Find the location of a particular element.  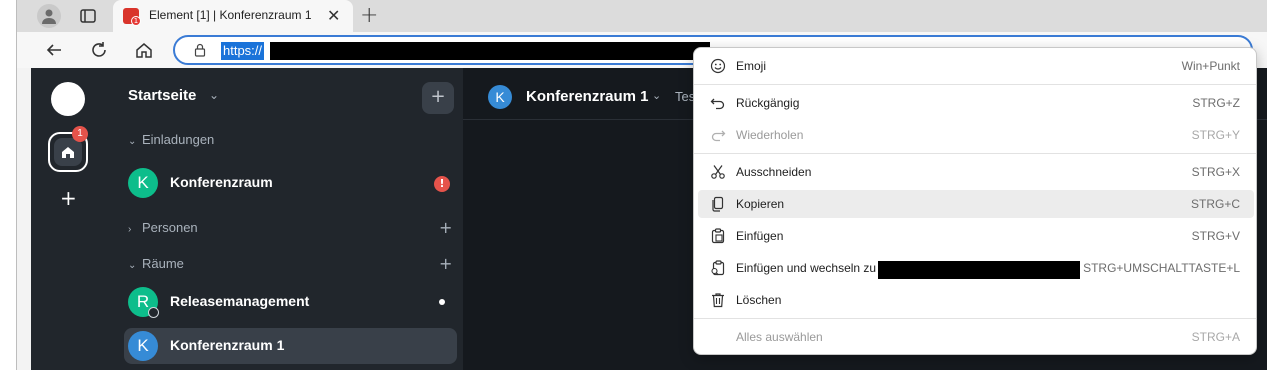

invite-alert-badge: ! is located at coordinates (442, 184).